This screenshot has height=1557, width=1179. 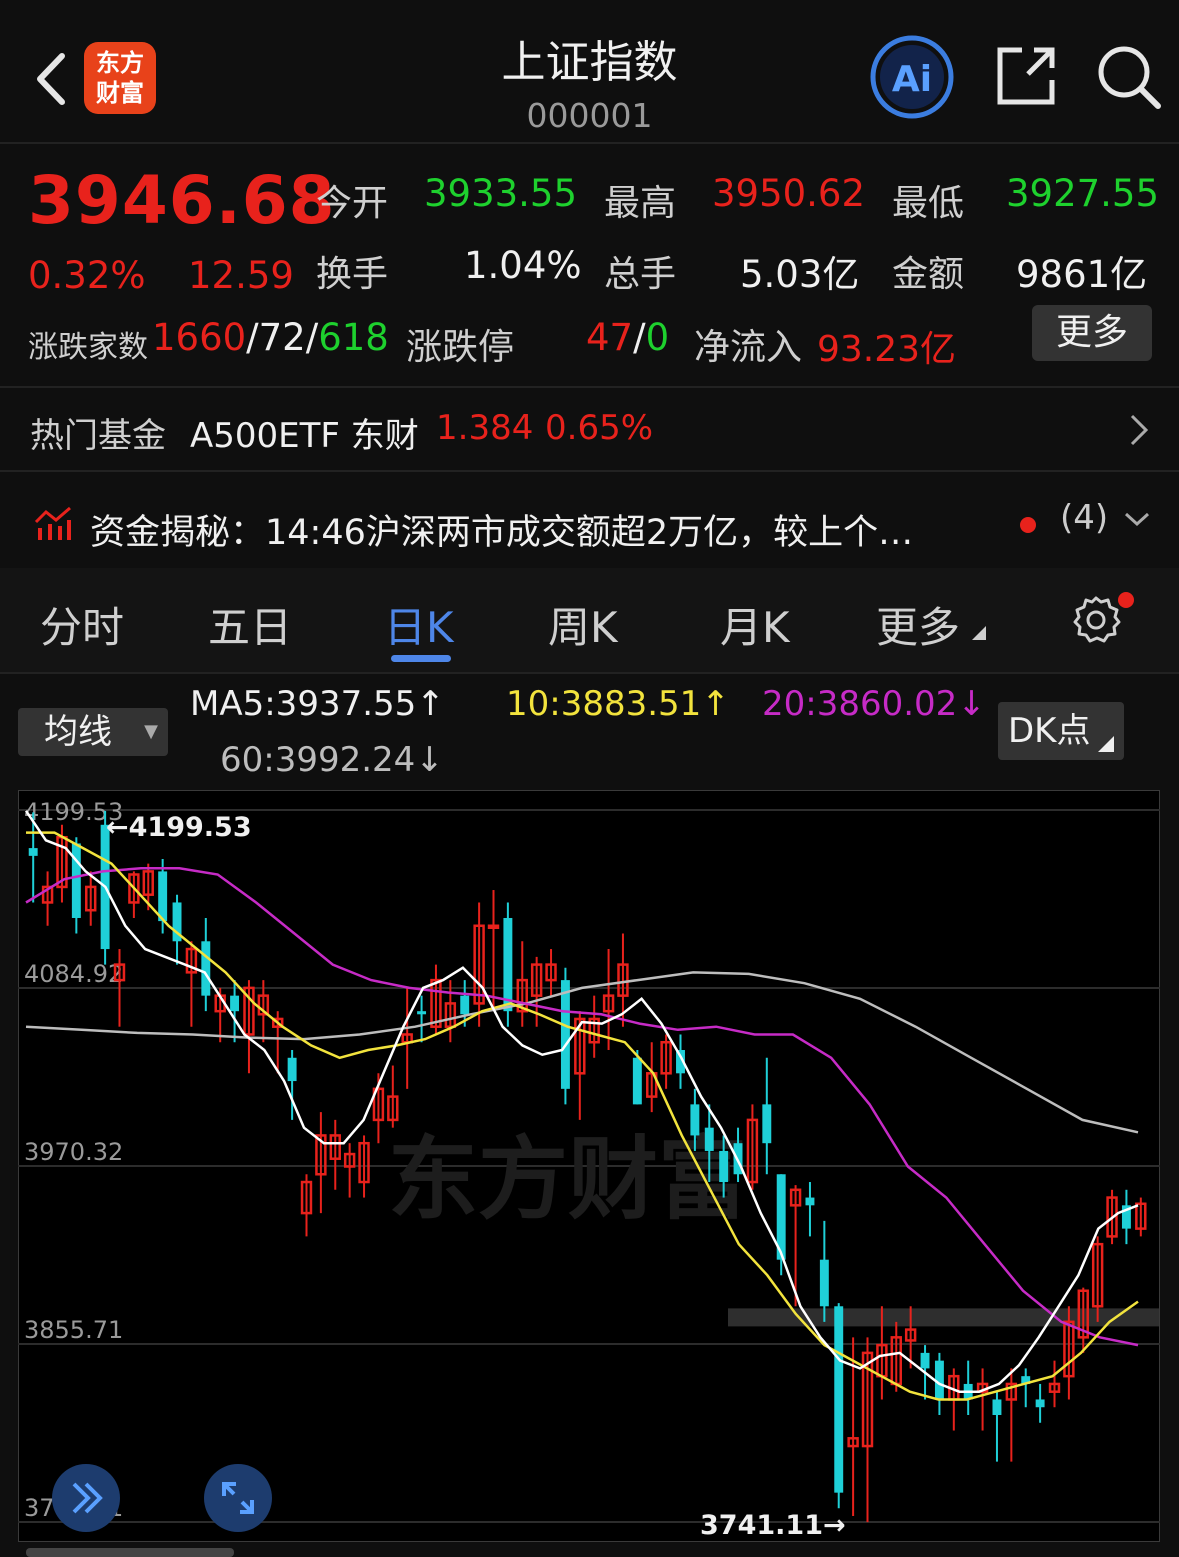 I want to click on netflow-label: 净流入, so click(x=748, y=347).